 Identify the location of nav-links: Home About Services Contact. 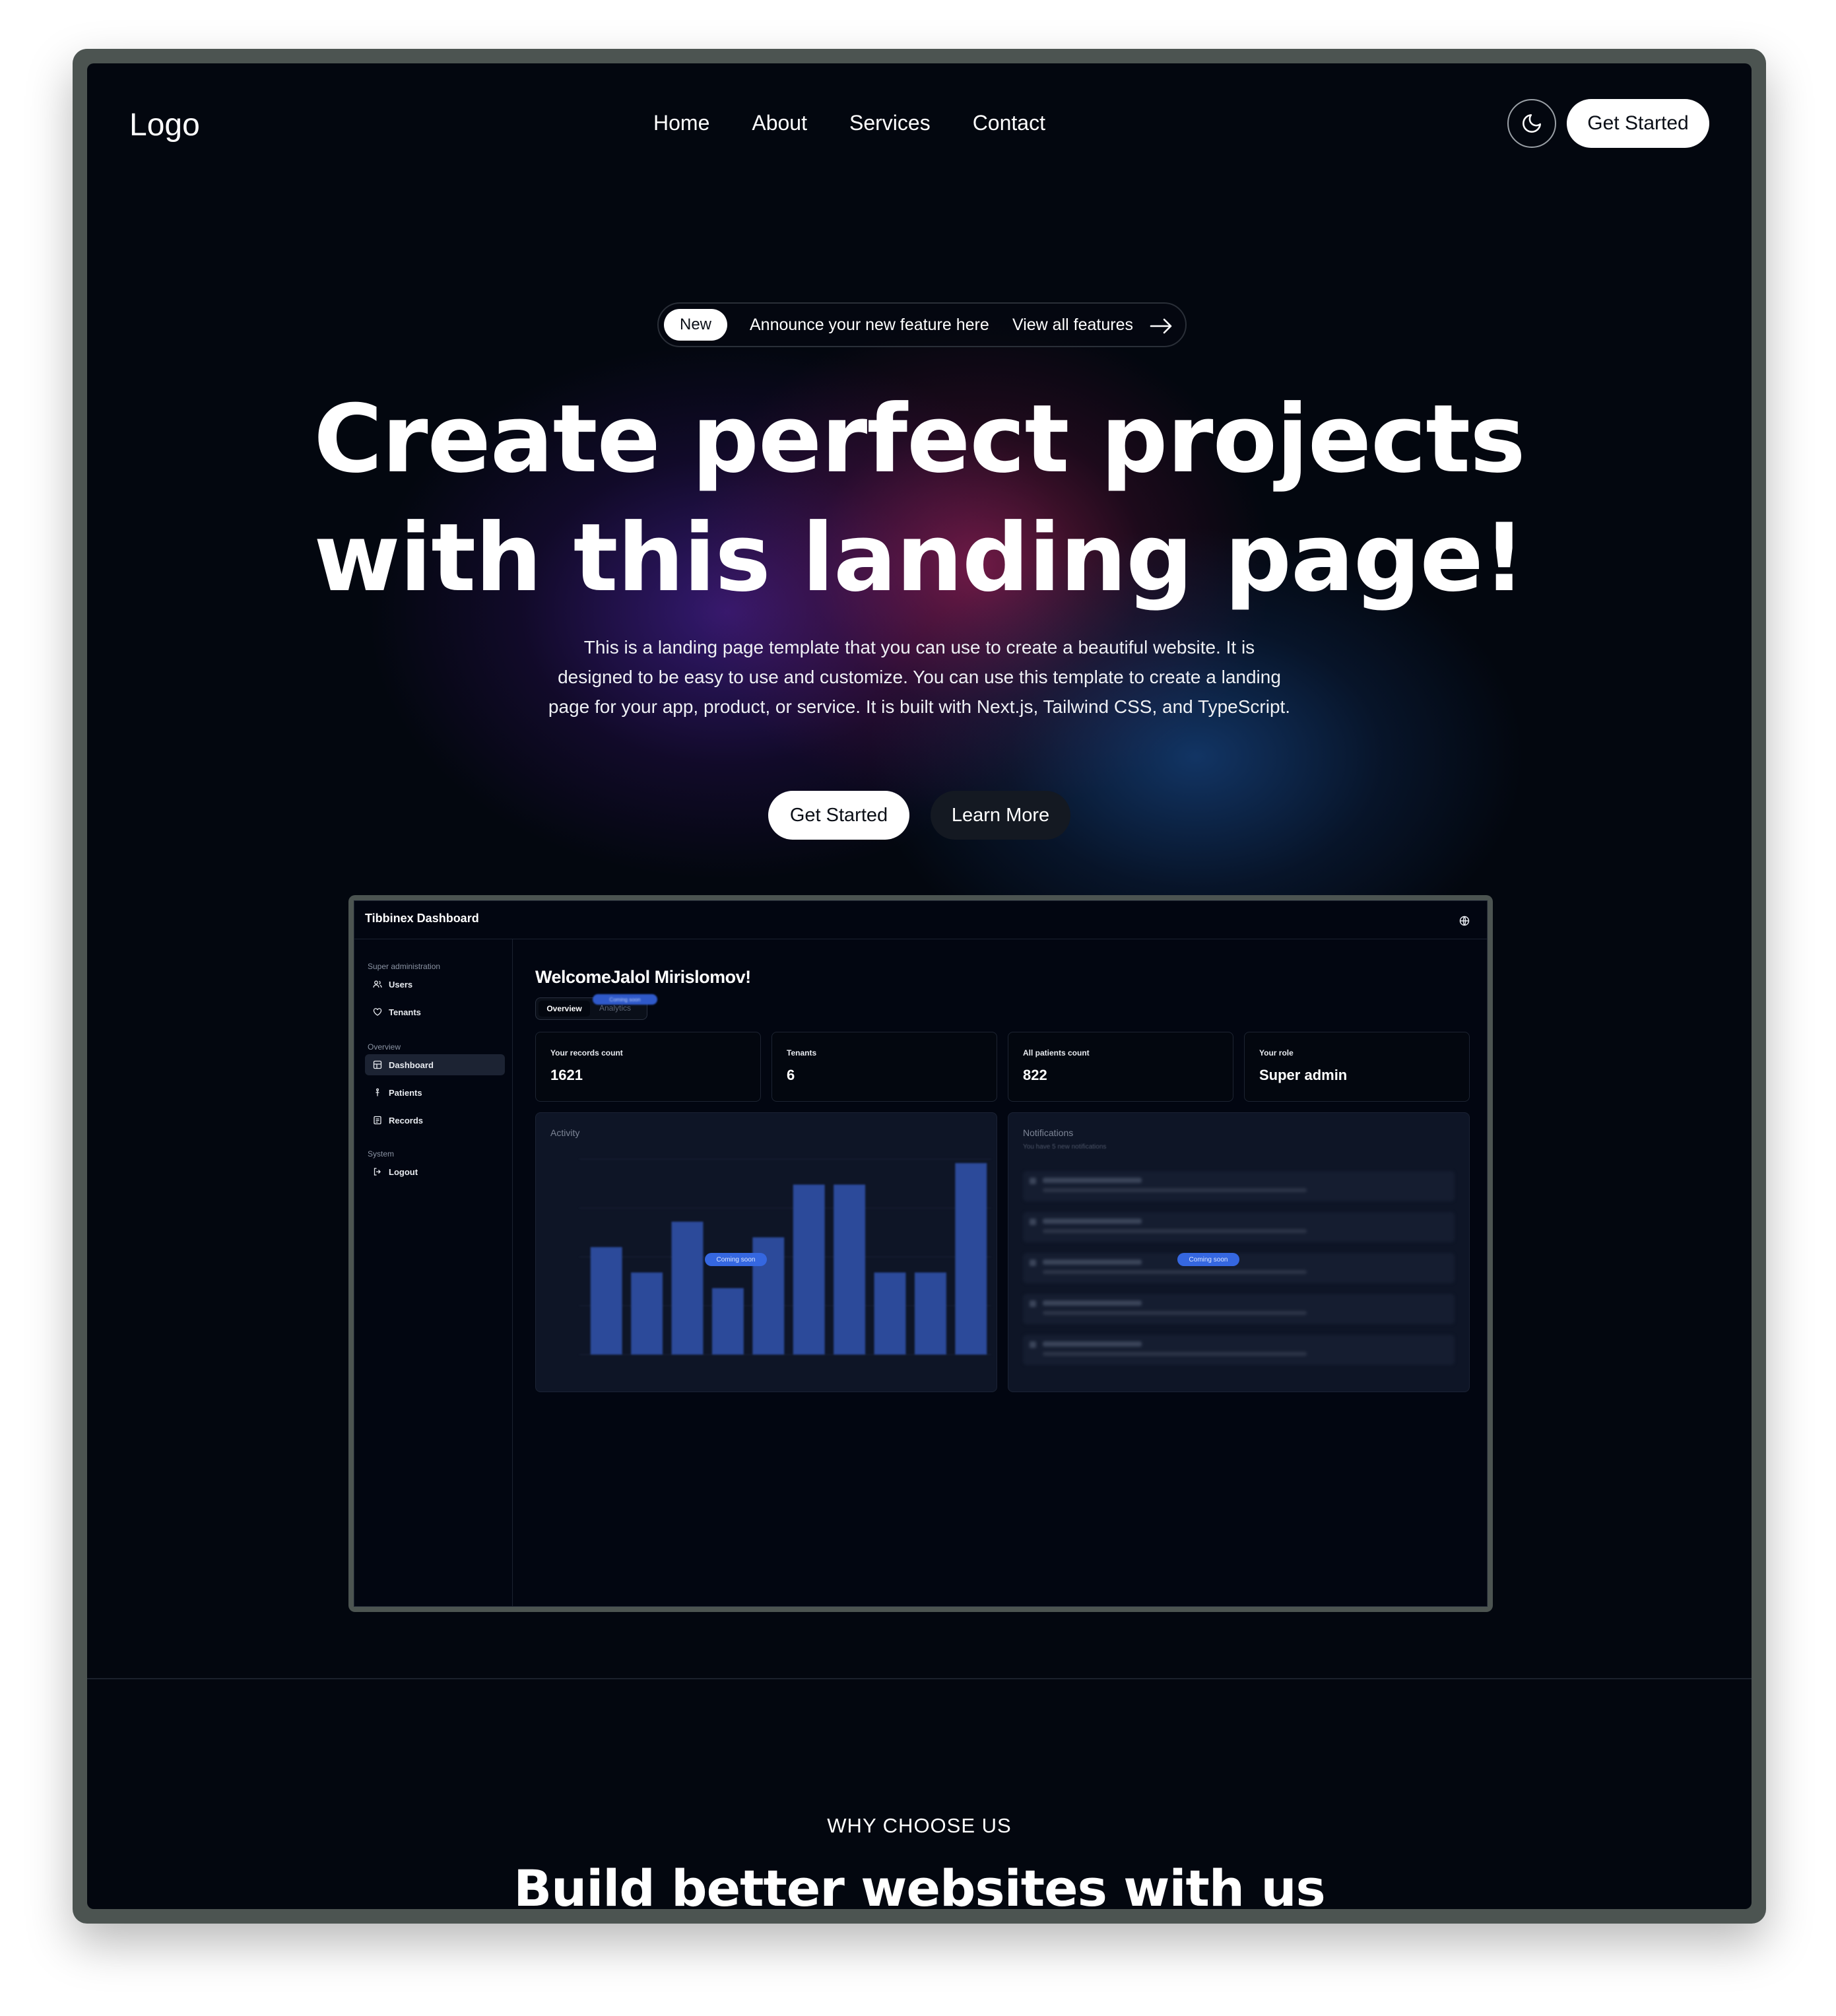
(849, 123).